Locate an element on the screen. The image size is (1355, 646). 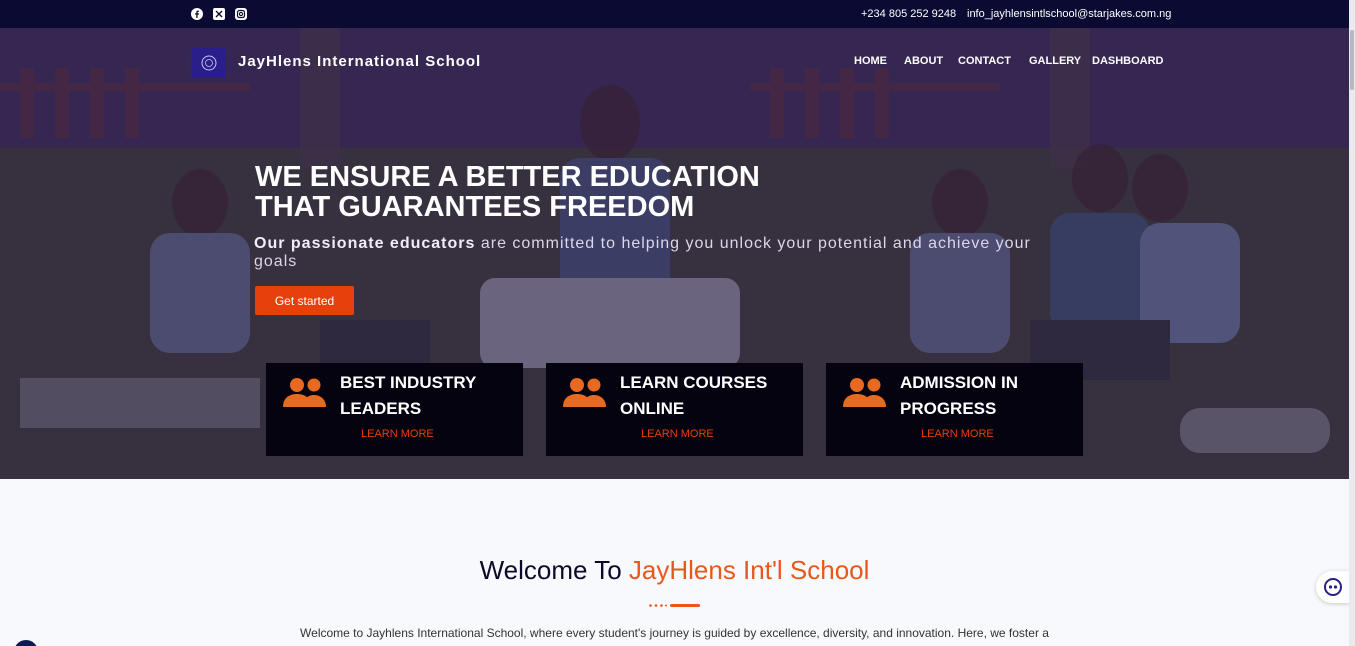
feature-card-industry-leaders: BEST INDUSTRY LEADERS LEARN MORE is located at coordinates (394, 409).